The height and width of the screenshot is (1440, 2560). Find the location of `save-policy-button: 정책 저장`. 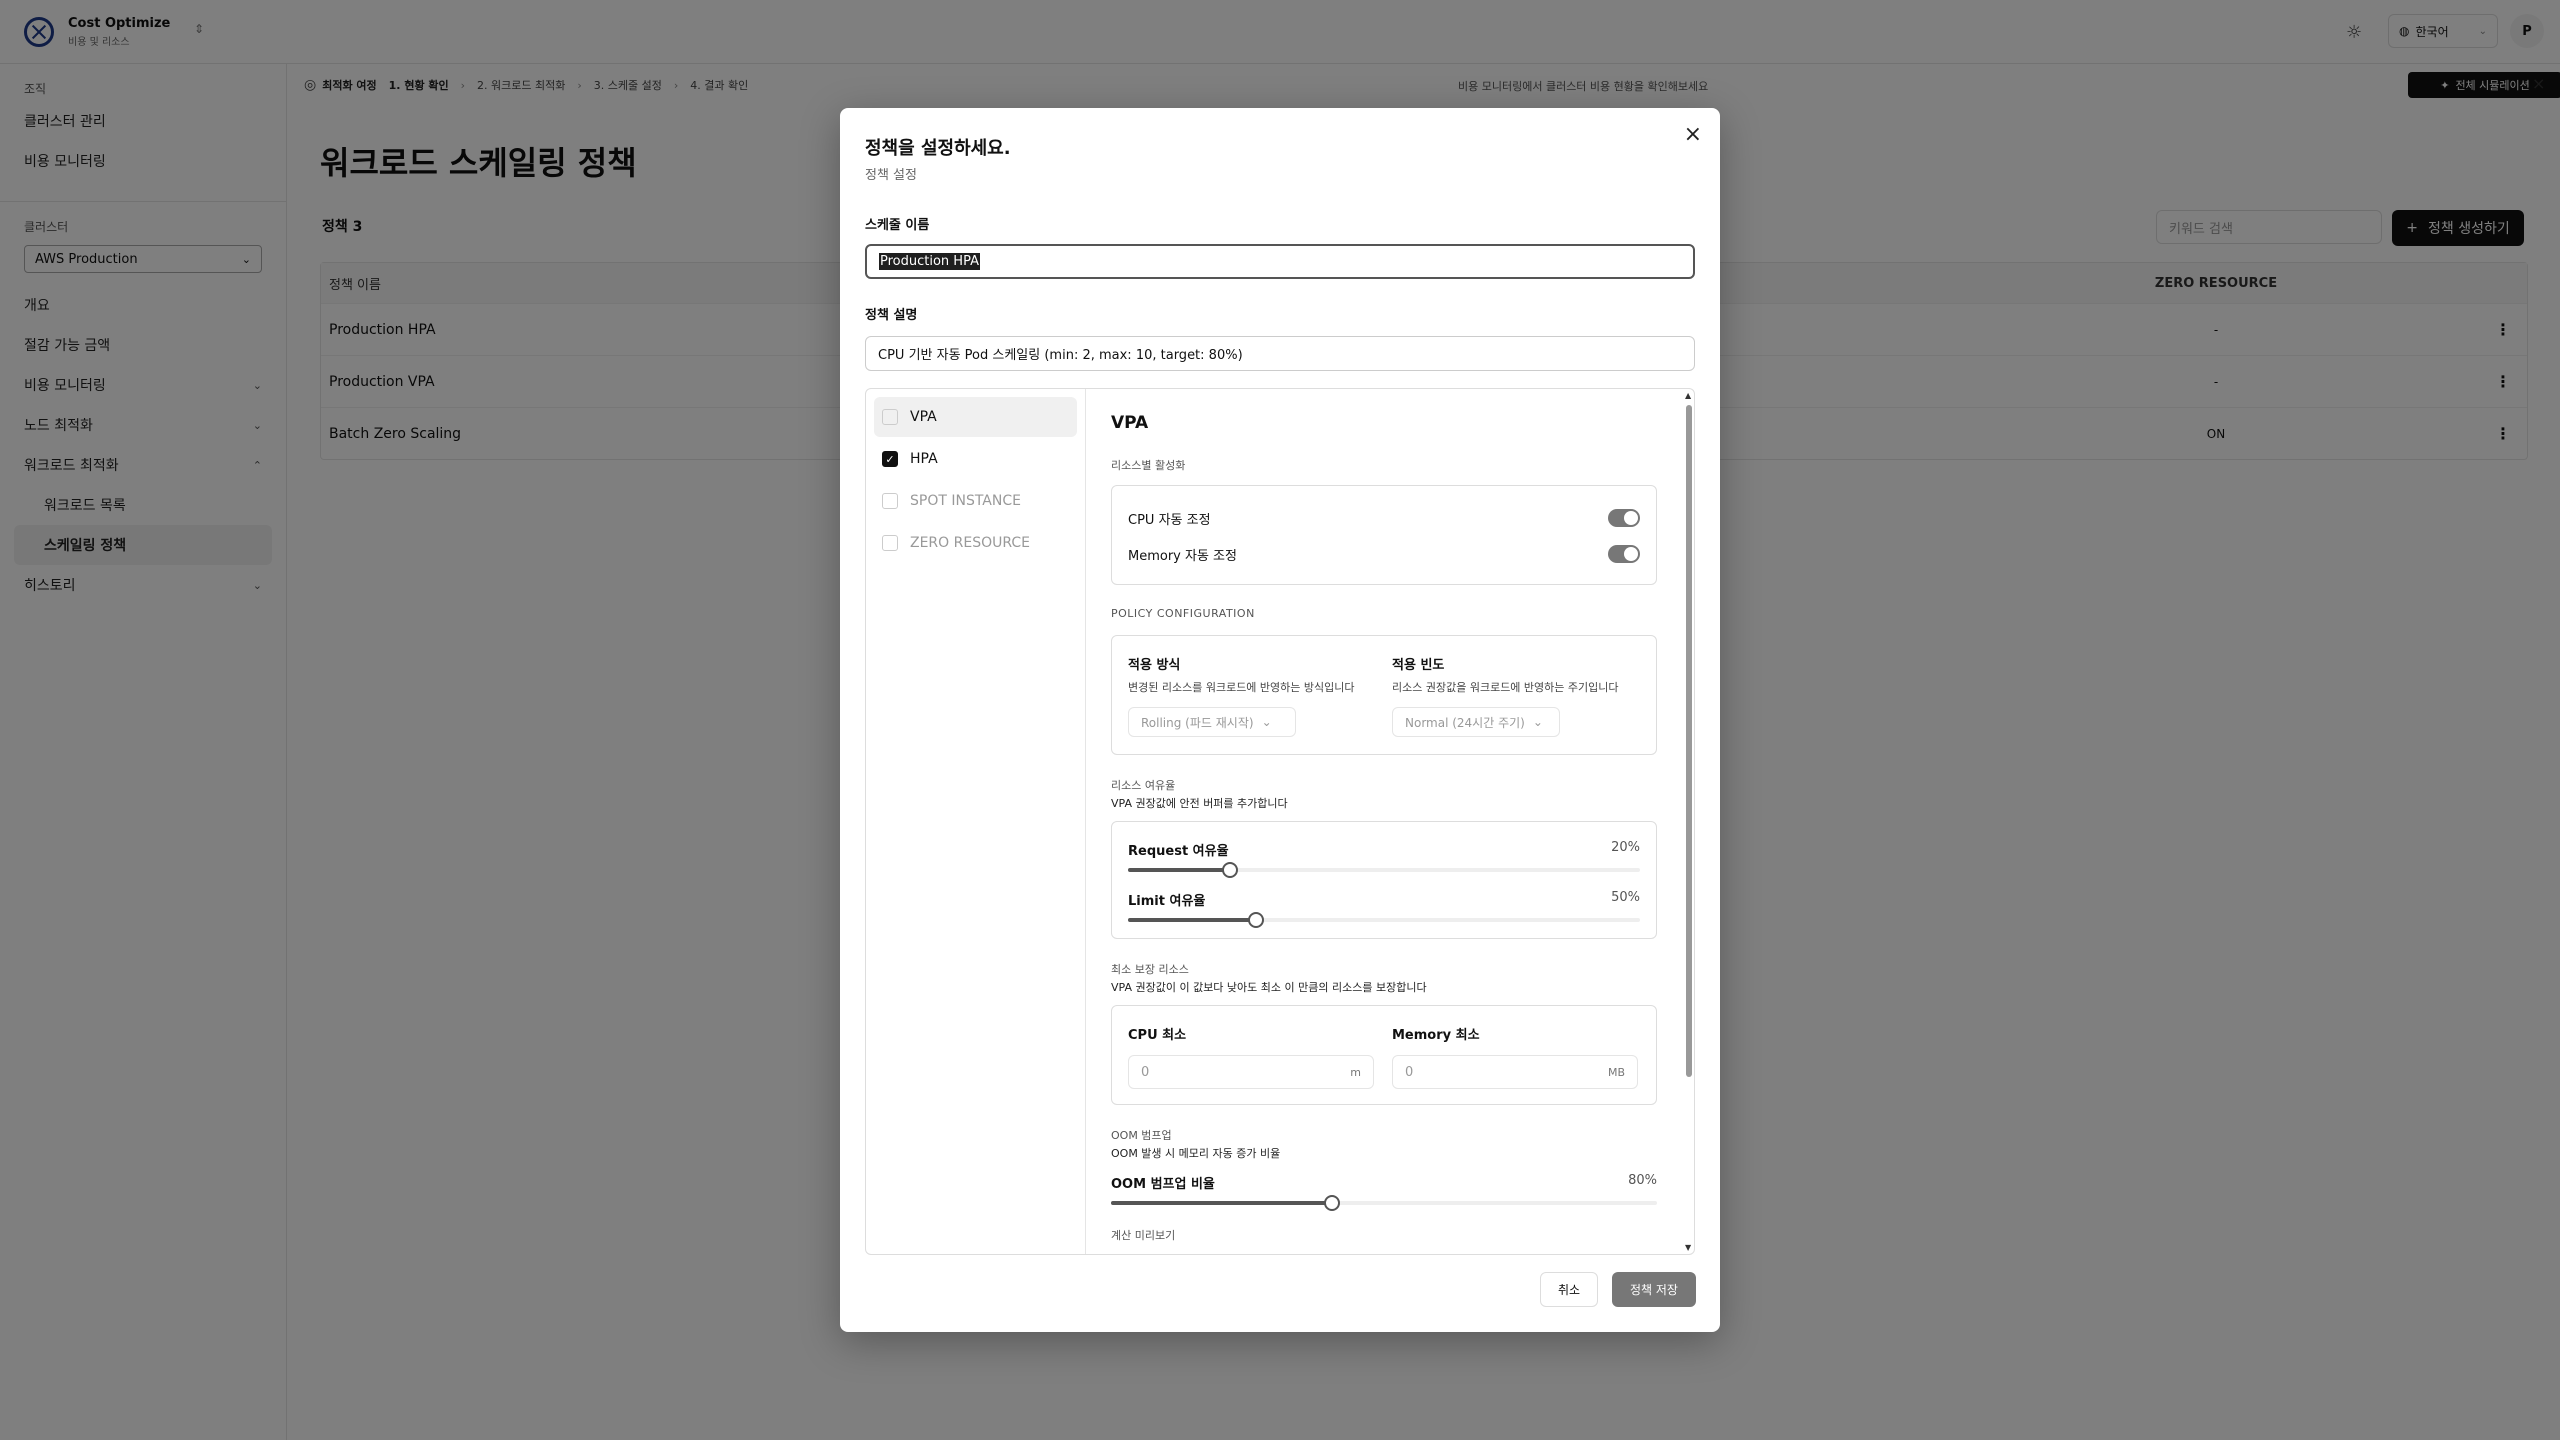

save-policy-button: 정책 저장 is located at coordinates (1654, 1289).